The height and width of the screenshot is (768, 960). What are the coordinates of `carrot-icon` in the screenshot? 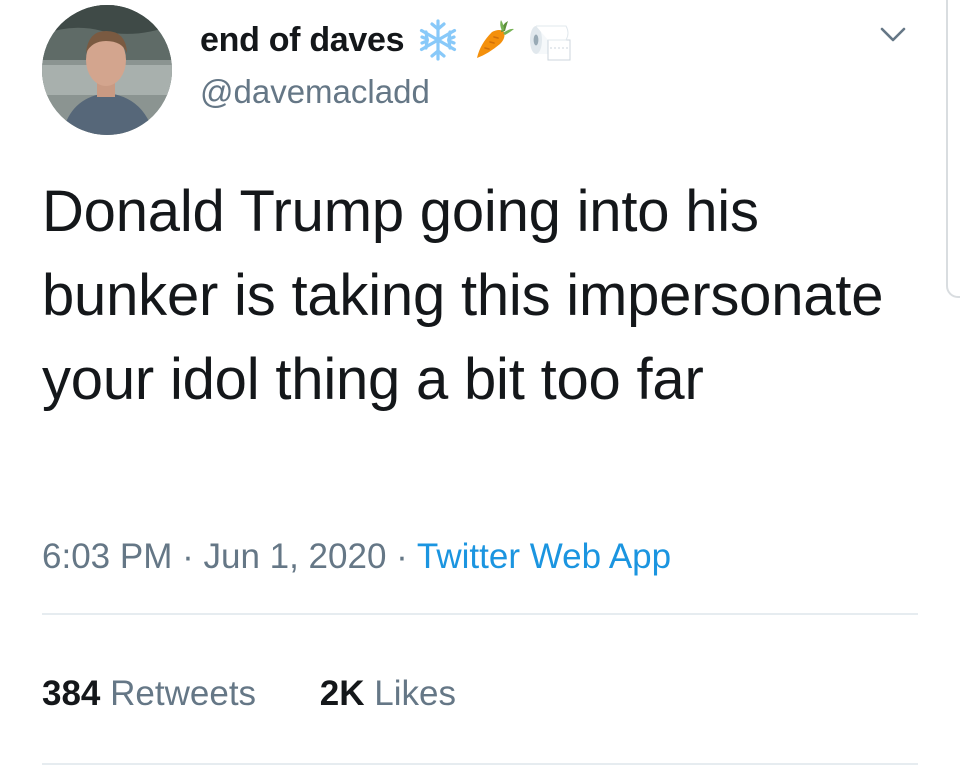 It's located at (494, 40).